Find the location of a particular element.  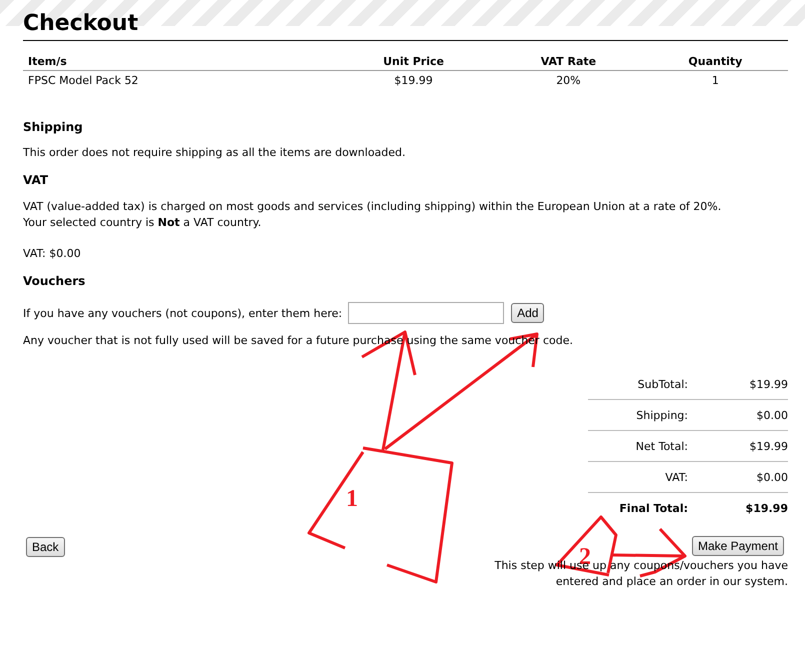

table-cell: $19.99 is located at coordinates (413, 80).